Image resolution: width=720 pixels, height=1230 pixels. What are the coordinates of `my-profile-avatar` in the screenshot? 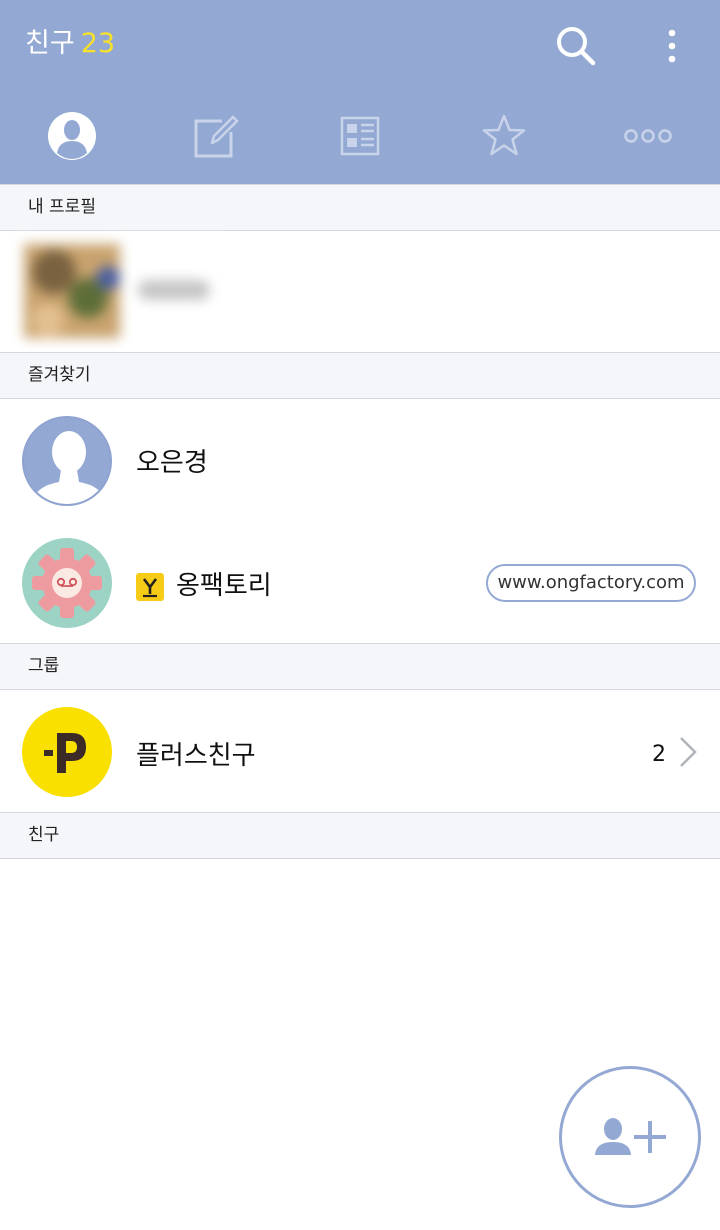 It's located at (118, 290).